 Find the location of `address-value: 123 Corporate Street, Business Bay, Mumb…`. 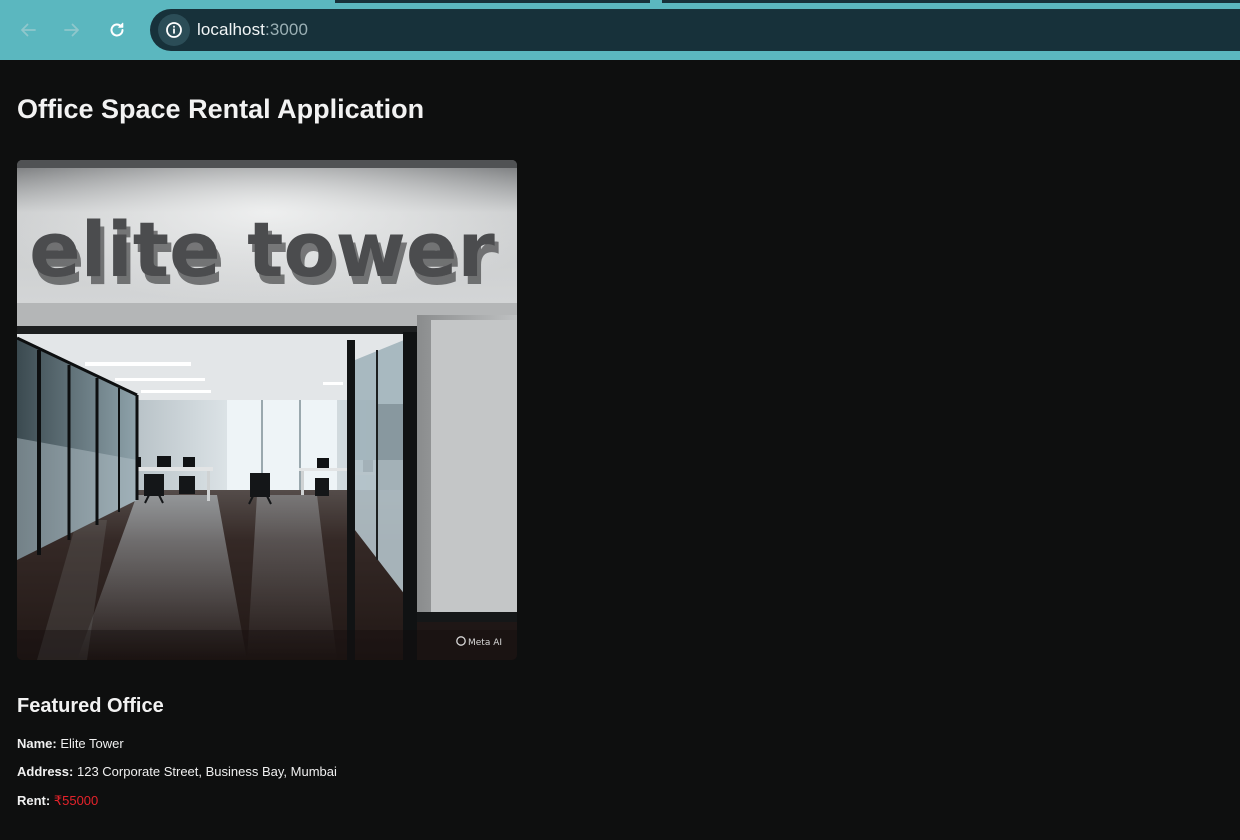

address-value: 123 Corporate Street, Business Bay, Mumb… is located at coordinates (206, 771).